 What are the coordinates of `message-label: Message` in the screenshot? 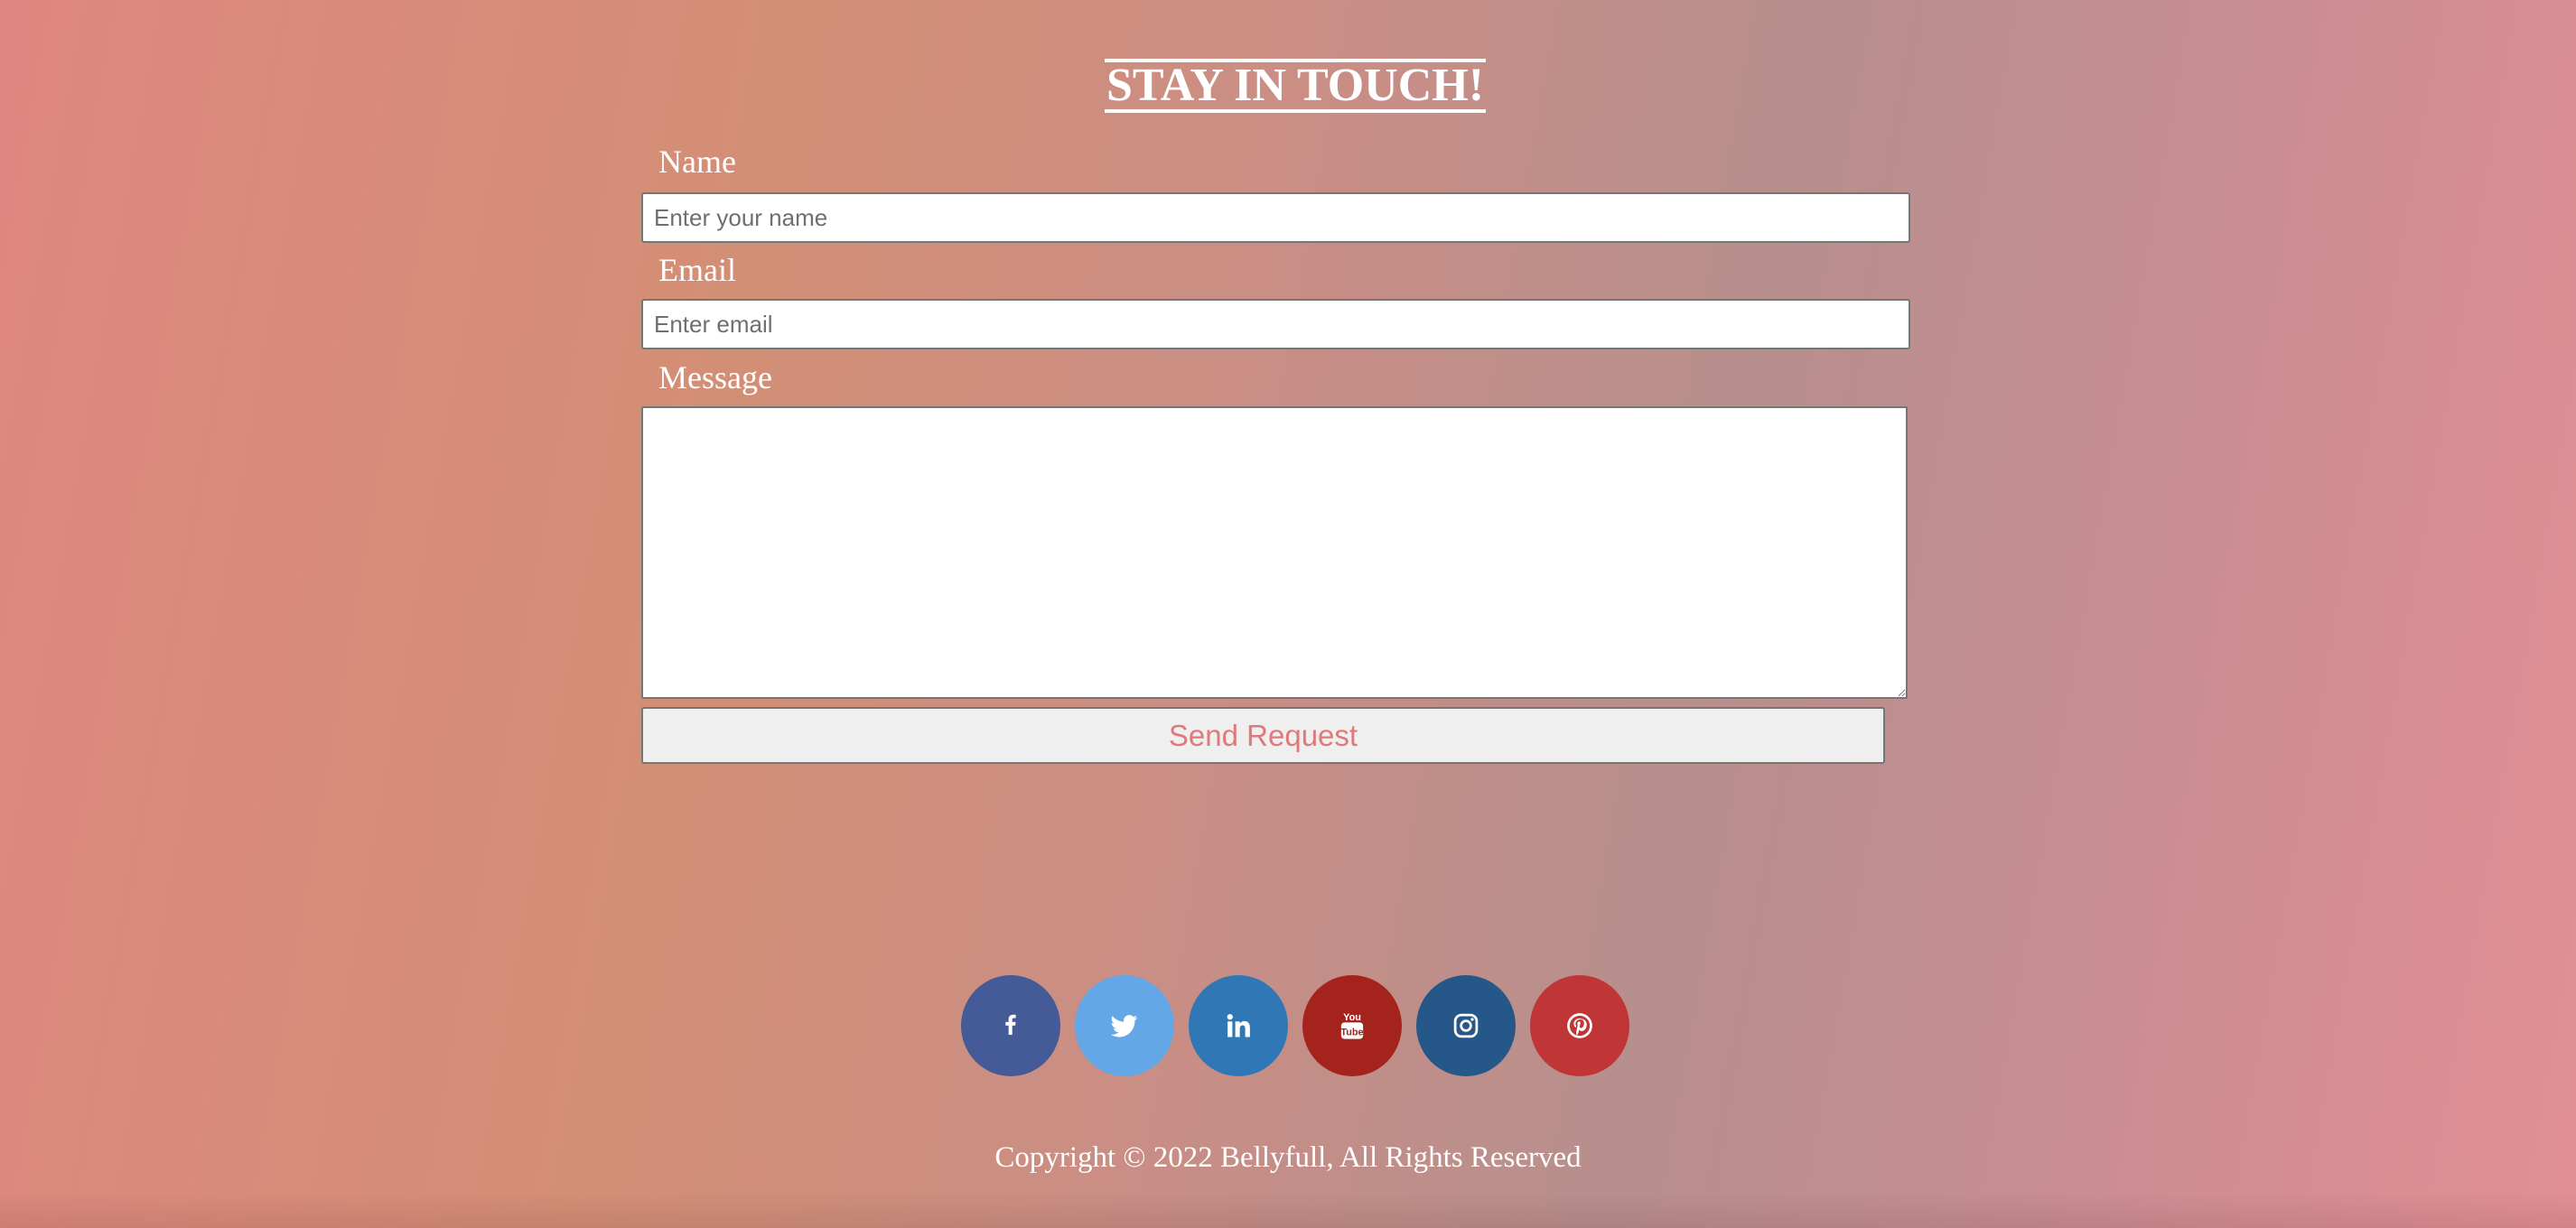 It's located at (715, 377).